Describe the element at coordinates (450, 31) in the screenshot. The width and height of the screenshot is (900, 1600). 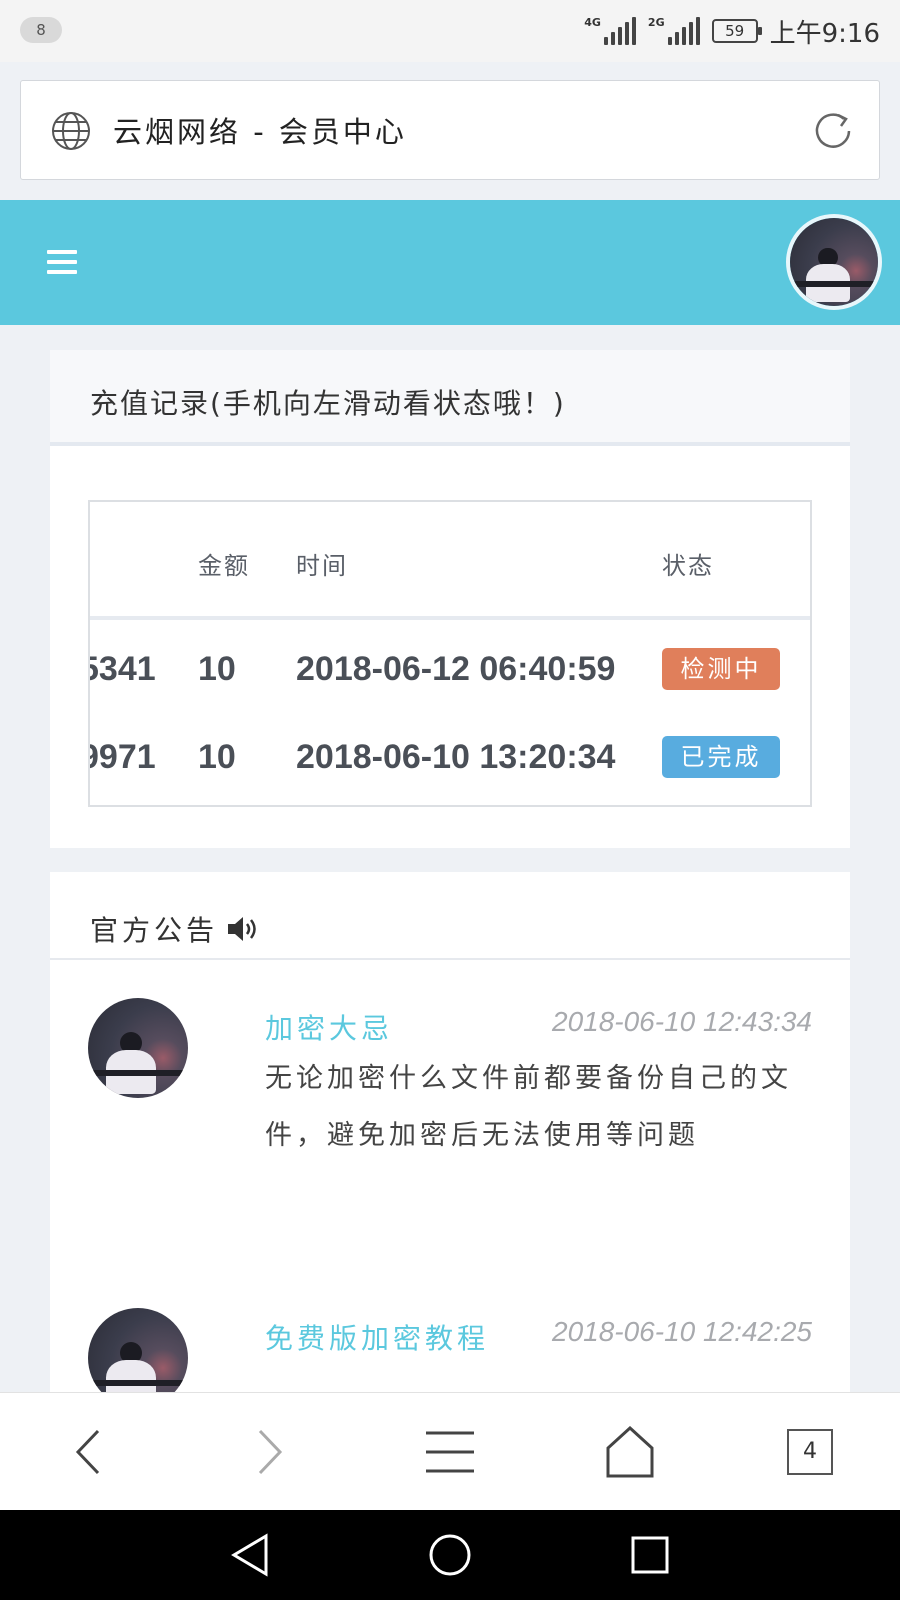
I see `status-bar: 8 4G 2G 59 上午9:16` at that location.